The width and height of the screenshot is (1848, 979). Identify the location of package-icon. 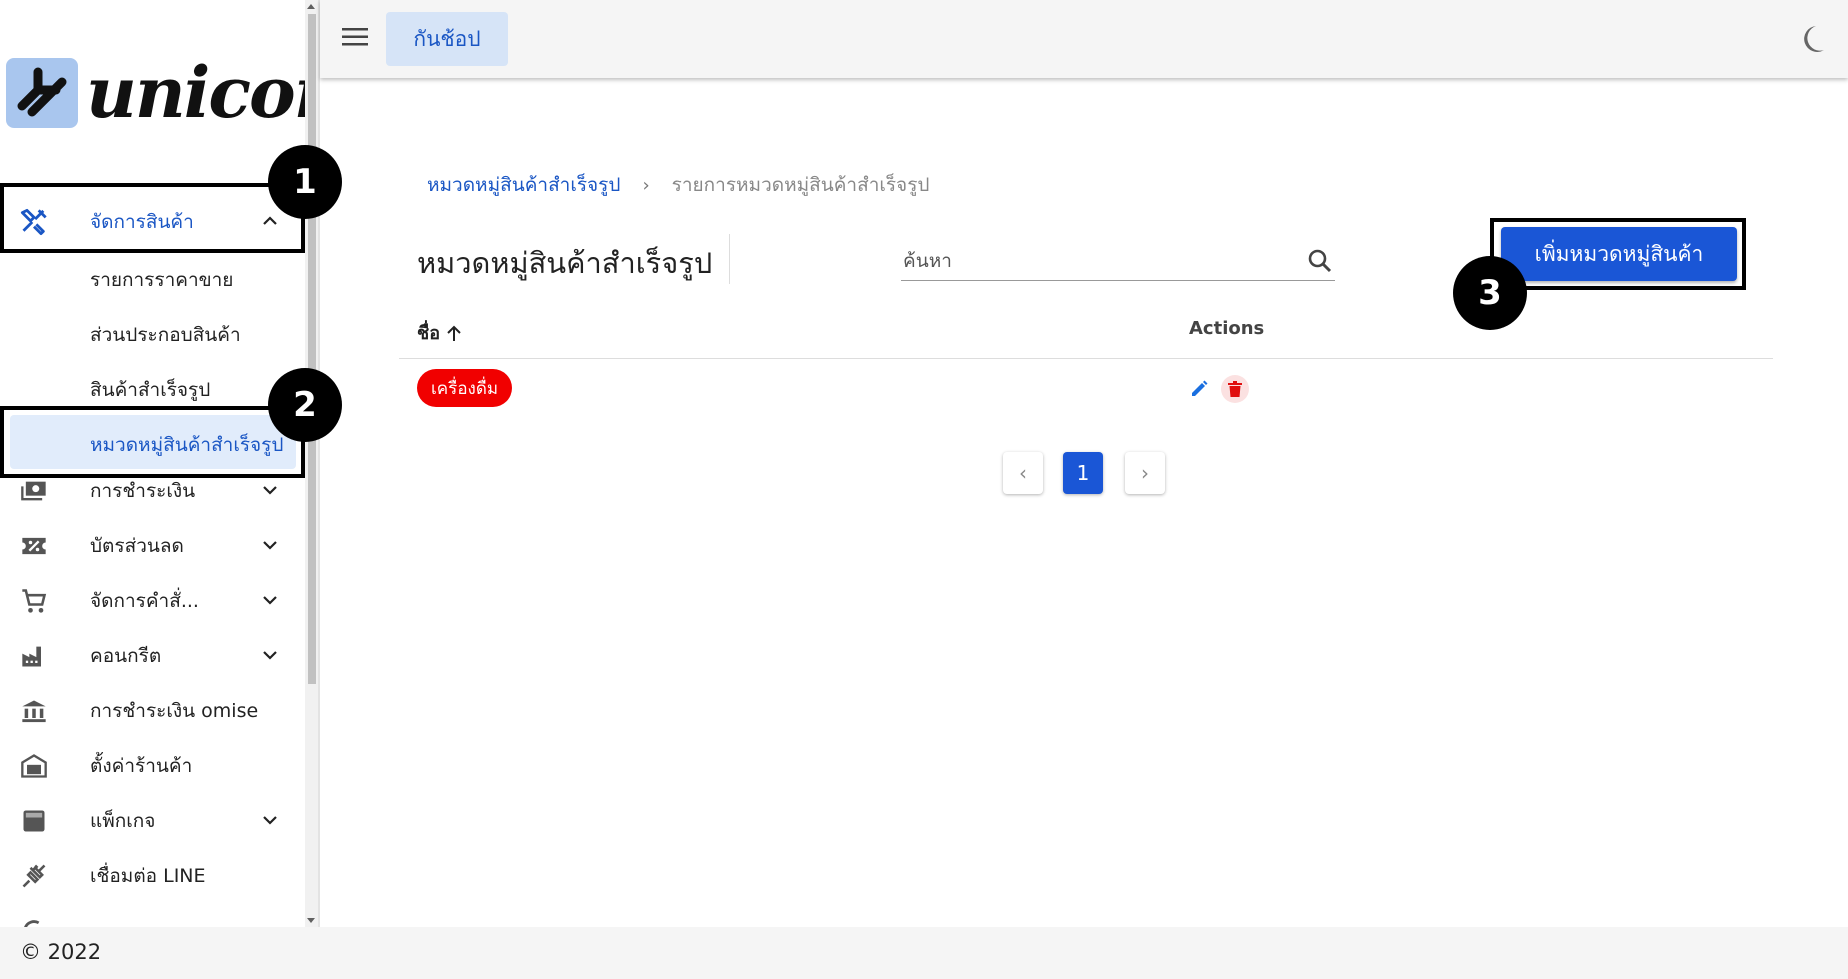
(34, 821).